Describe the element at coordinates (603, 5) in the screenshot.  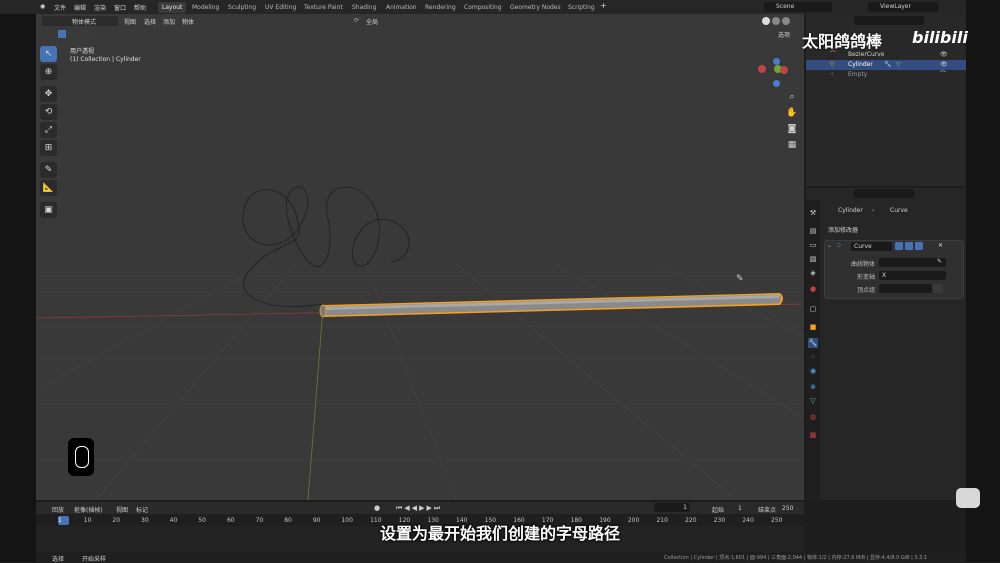
I see `add-workspace-icon: +` at that location.